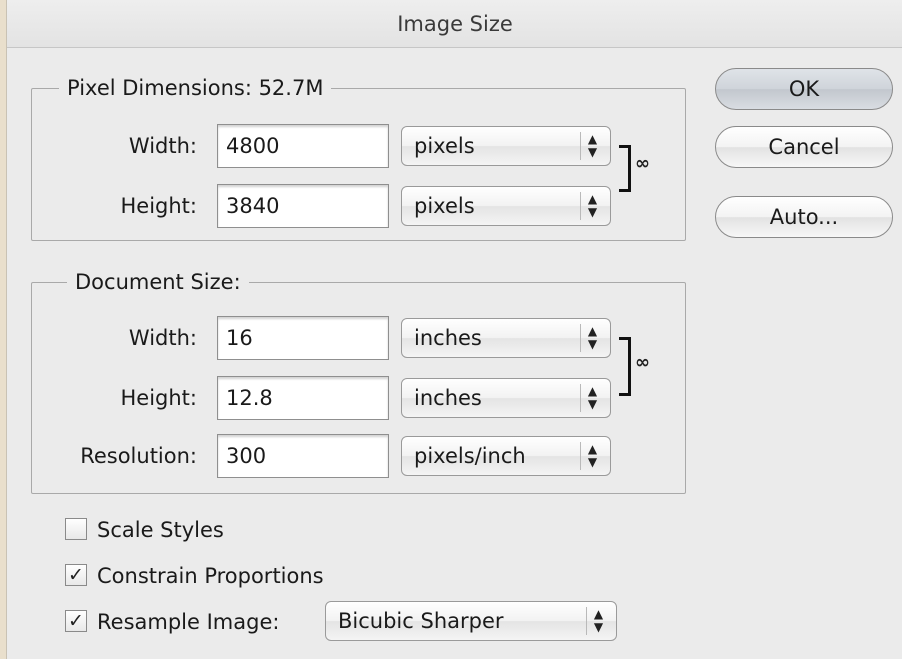 This screenshot has height=659, width=902. I want to click on resample-method-select: Bicubic Sharper ▲ ▼, so click(471, 621).